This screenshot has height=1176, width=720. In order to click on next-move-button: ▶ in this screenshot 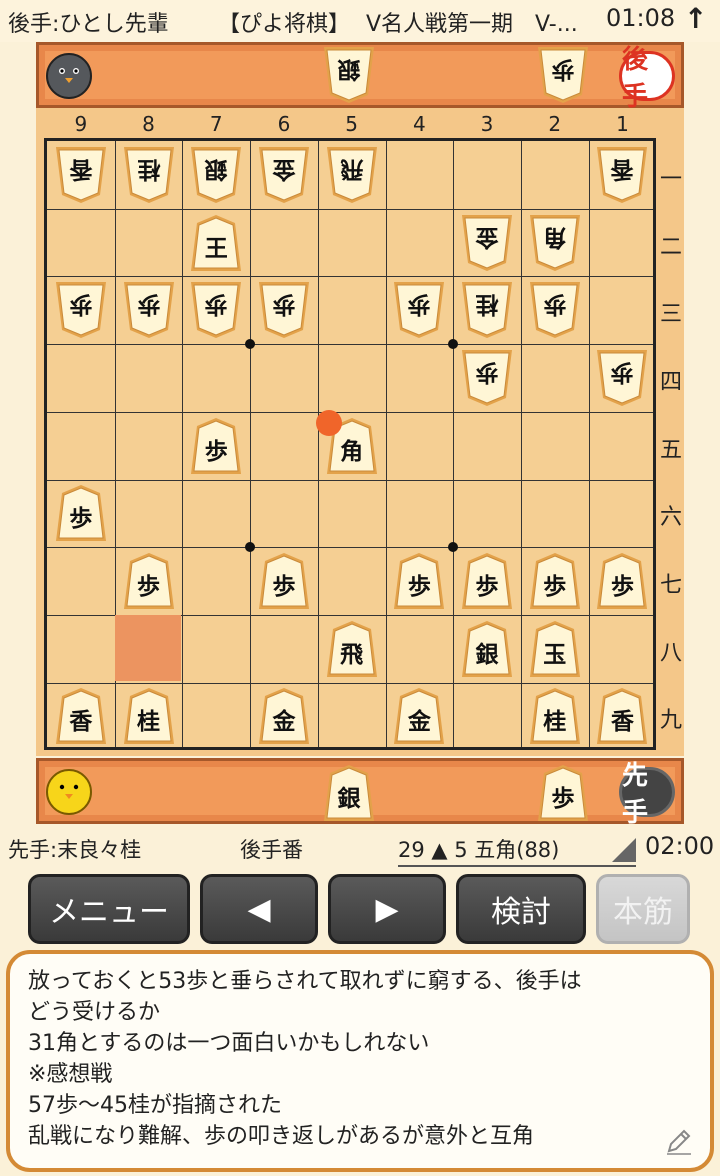, I will do `click(387, 909)`.